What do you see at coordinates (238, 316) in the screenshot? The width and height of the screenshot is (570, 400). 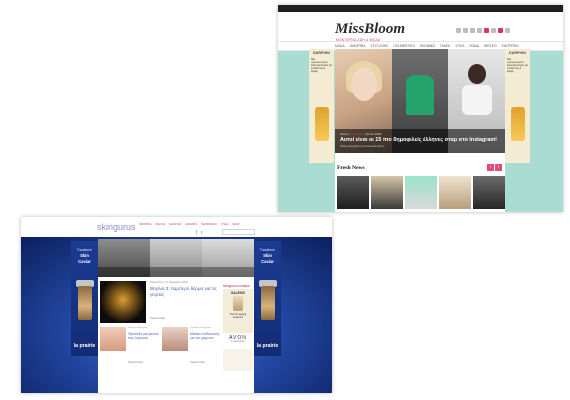 I see `ad-text: The first ageing treatment` at bounding box center [238, 316].